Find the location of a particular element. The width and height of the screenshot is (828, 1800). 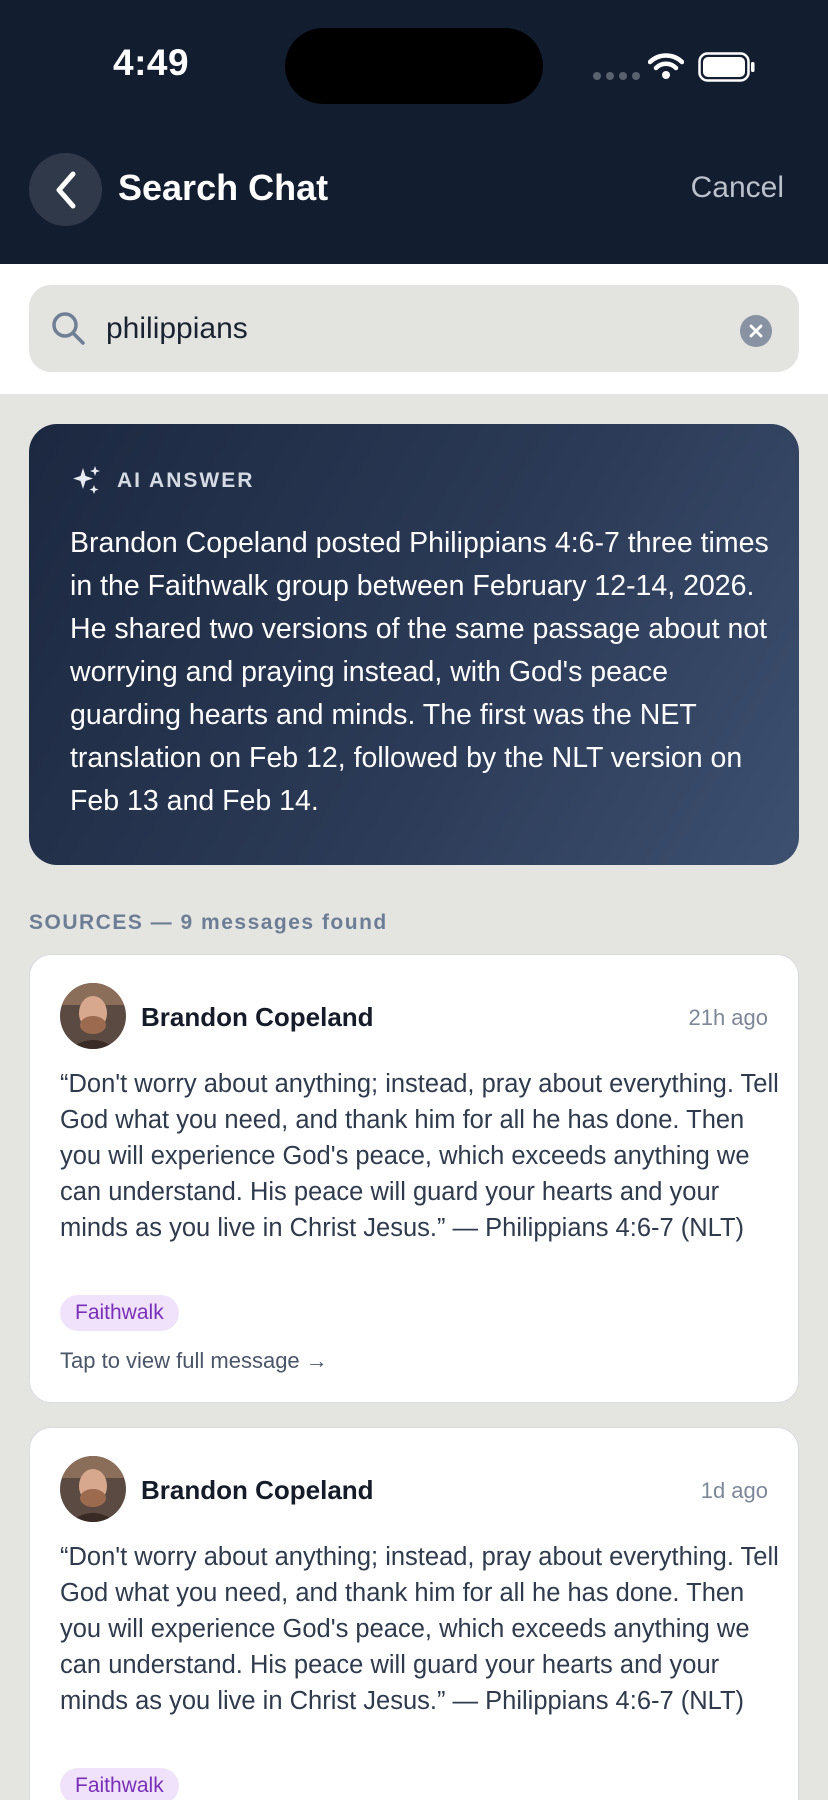

status-time: 4:49 is located at coordinates (151, 62).